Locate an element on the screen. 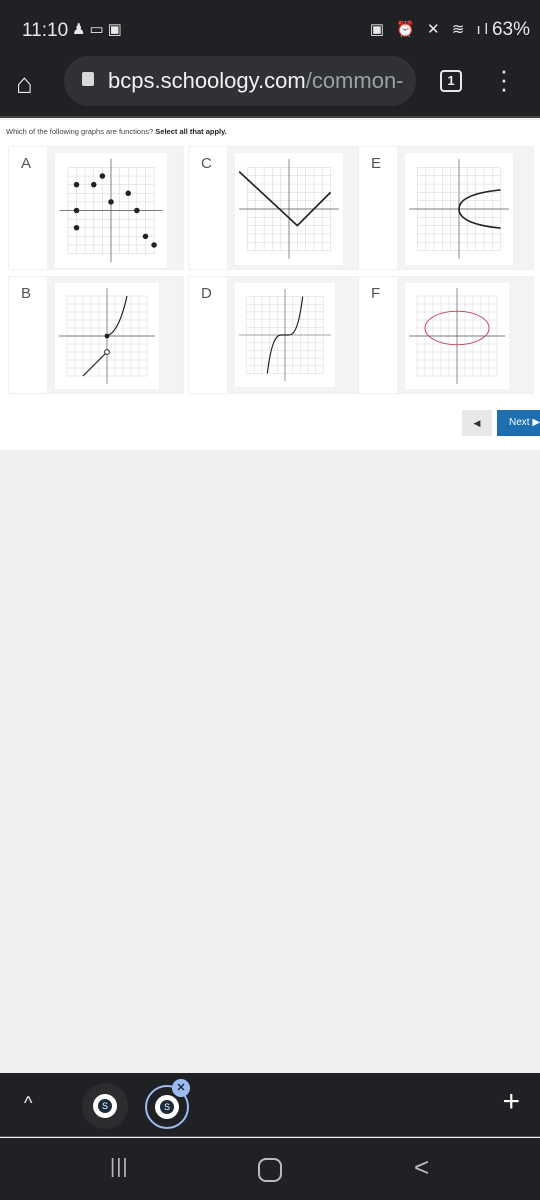  notification-icons: ♟▭▣ is located at coordinates (99, 29).